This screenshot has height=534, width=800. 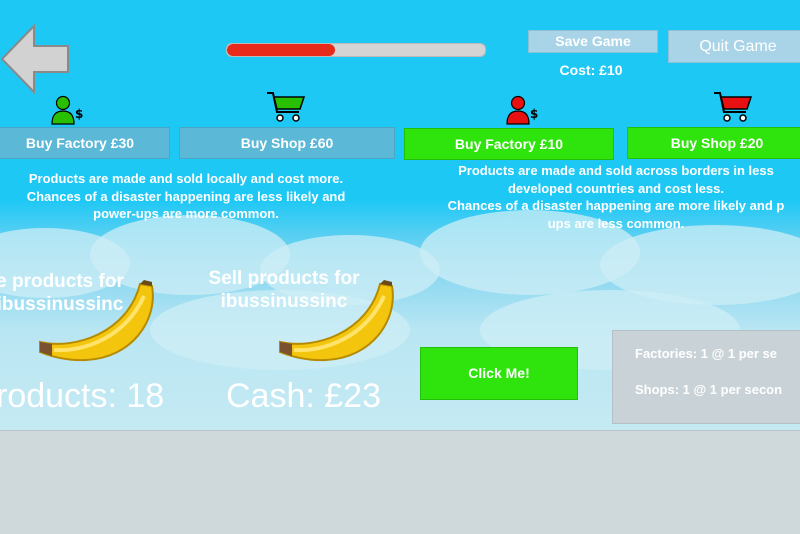 I want to click on global-description-line: developed countries and cost less., so click(x=615, y=188).